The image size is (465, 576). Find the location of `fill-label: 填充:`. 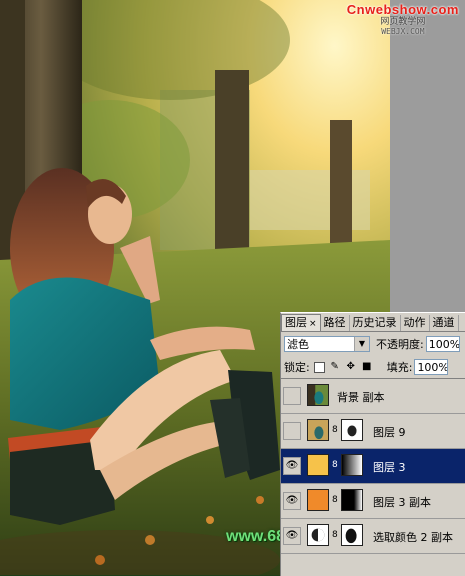

fill-label: 填充: is located at coordinates (399, 367).